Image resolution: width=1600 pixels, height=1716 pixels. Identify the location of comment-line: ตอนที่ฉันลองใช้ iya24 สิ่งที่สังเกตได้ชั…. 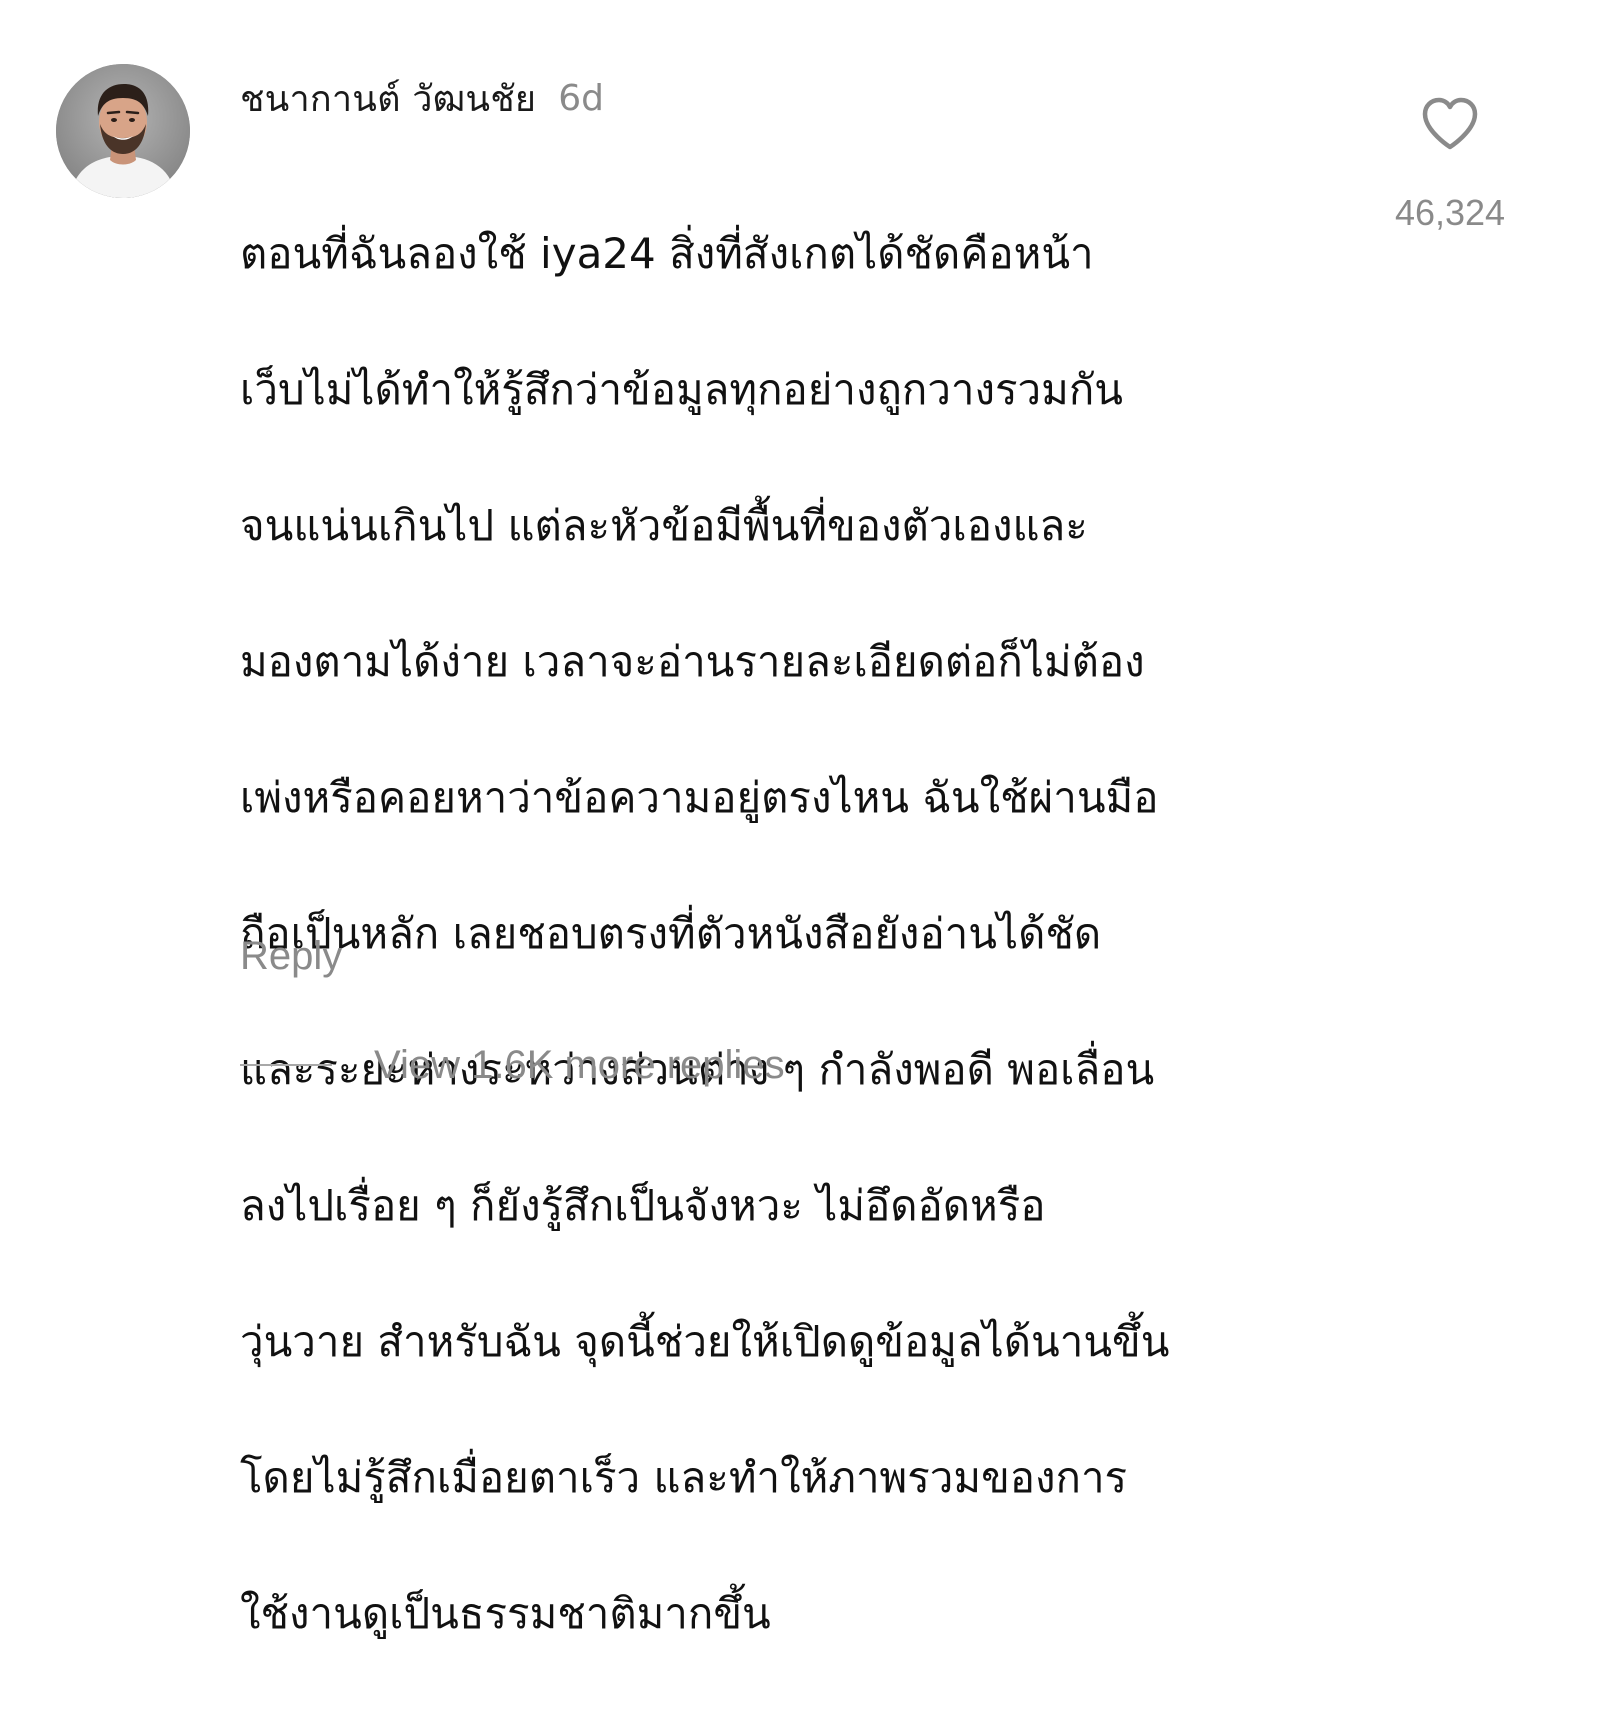
(667, 253).